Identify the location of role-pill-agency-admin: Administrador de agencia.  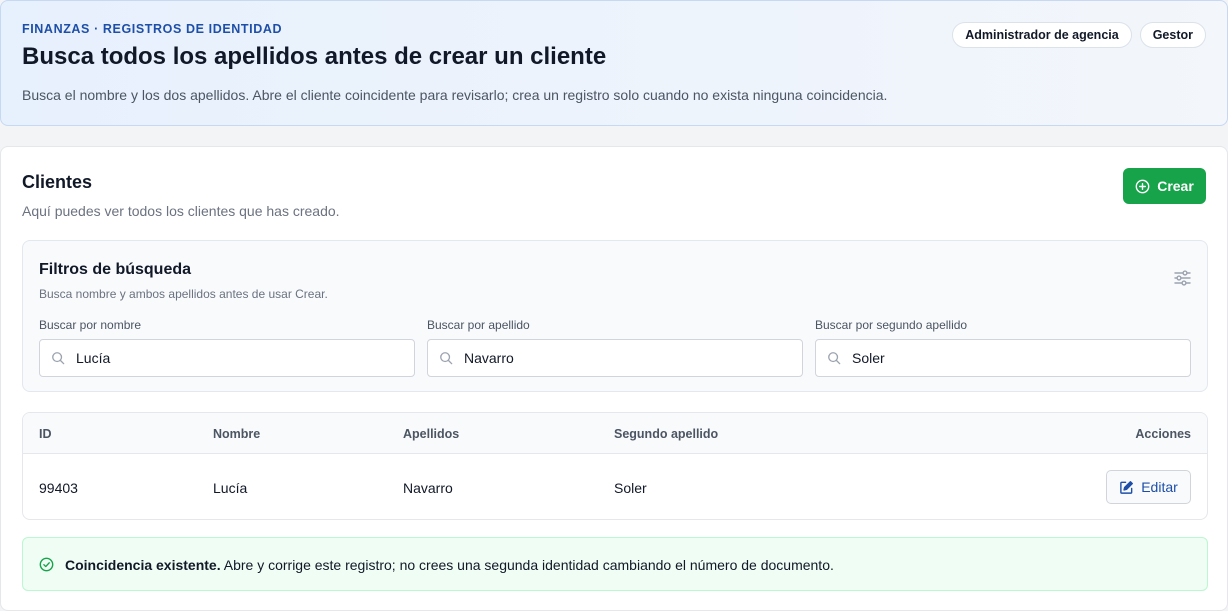
(1042, 35).